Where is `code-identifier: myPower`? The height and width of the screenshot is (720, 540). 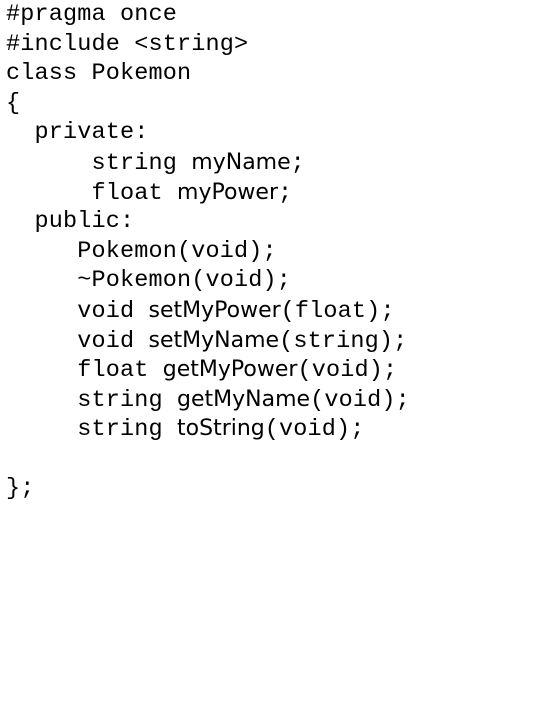 code-identifier: myPower is located at coordinates (227, 192).